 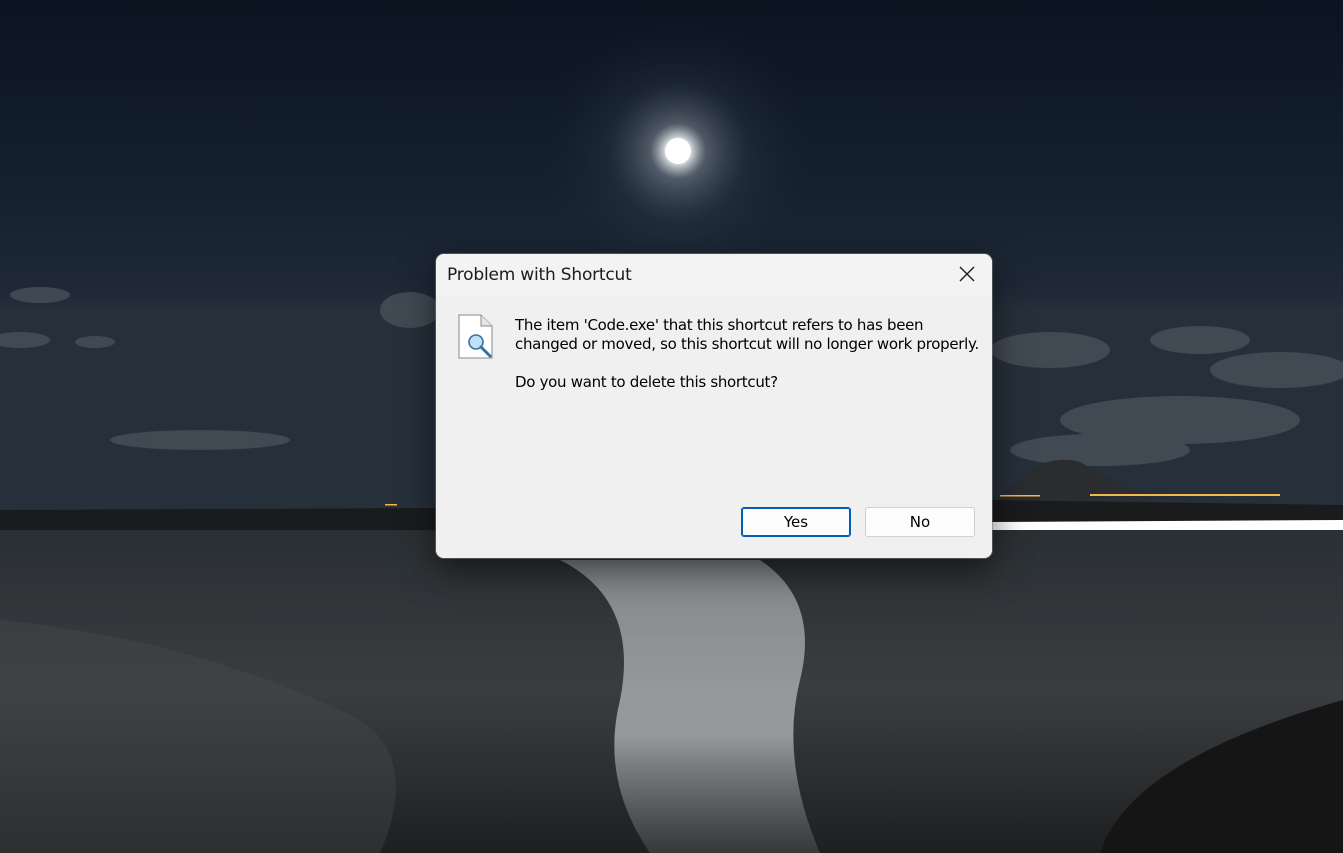 I want to click on no-button: No, so click(x=920, y=522).